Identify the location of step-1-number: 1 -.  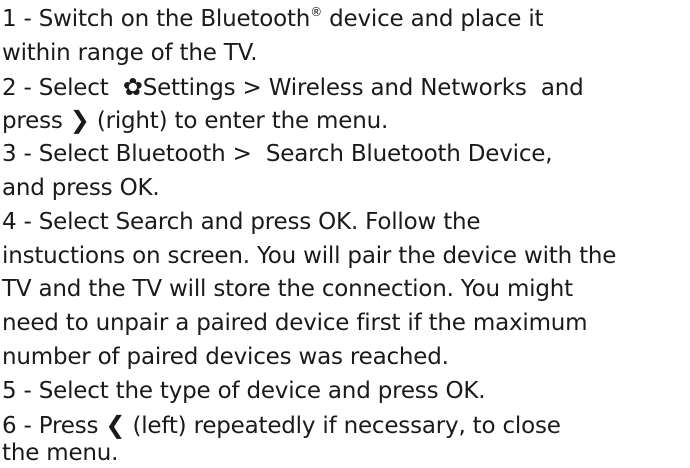
(20, 19).